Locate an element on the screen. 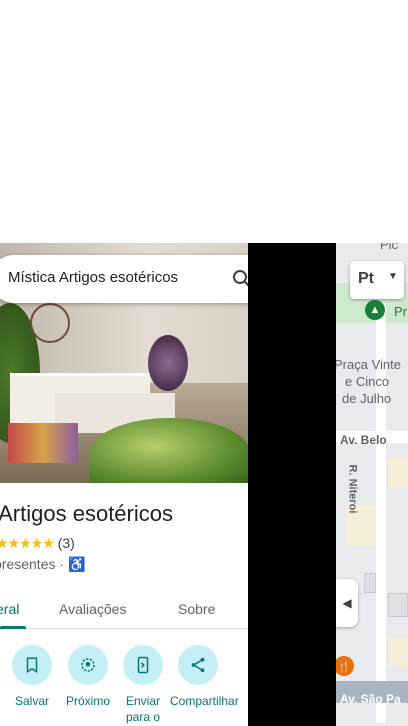  star-rating-icon: ★★★★★ is located at coordinates (27, 543).